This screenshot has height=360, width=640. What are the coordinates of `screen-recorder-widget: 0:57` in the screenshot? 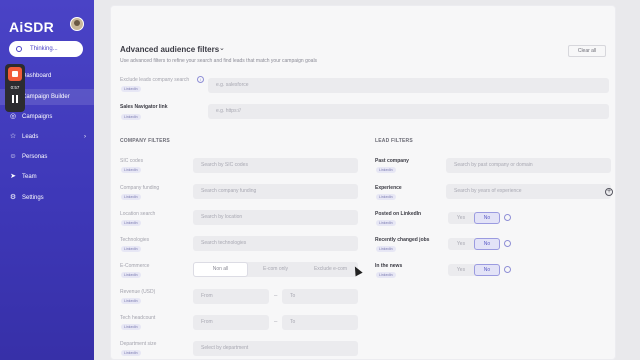 It's located at (15, 88).